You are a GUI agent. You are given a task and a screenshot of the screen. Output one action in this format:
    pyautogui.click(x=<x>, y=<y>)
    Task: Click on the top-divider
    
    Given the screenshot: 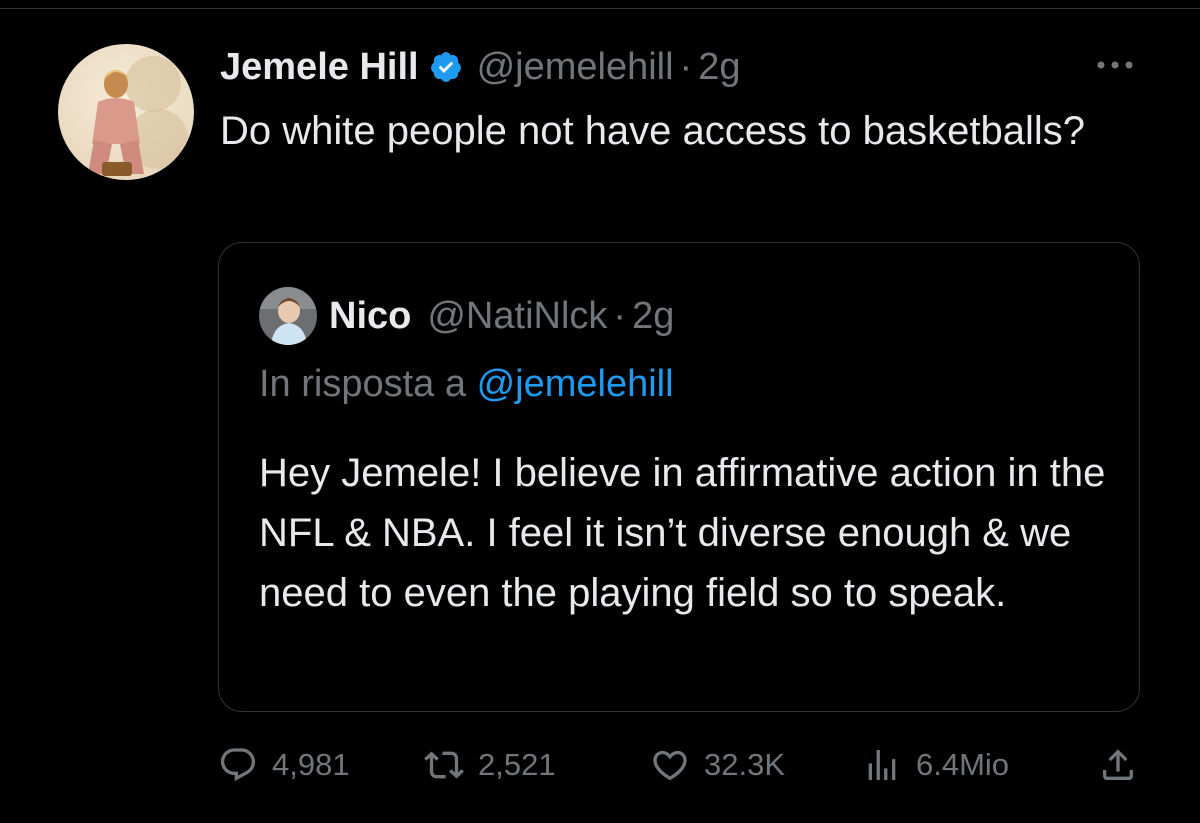 What is the action you would take?
    pyautogui.click(x=600, y=8)
    